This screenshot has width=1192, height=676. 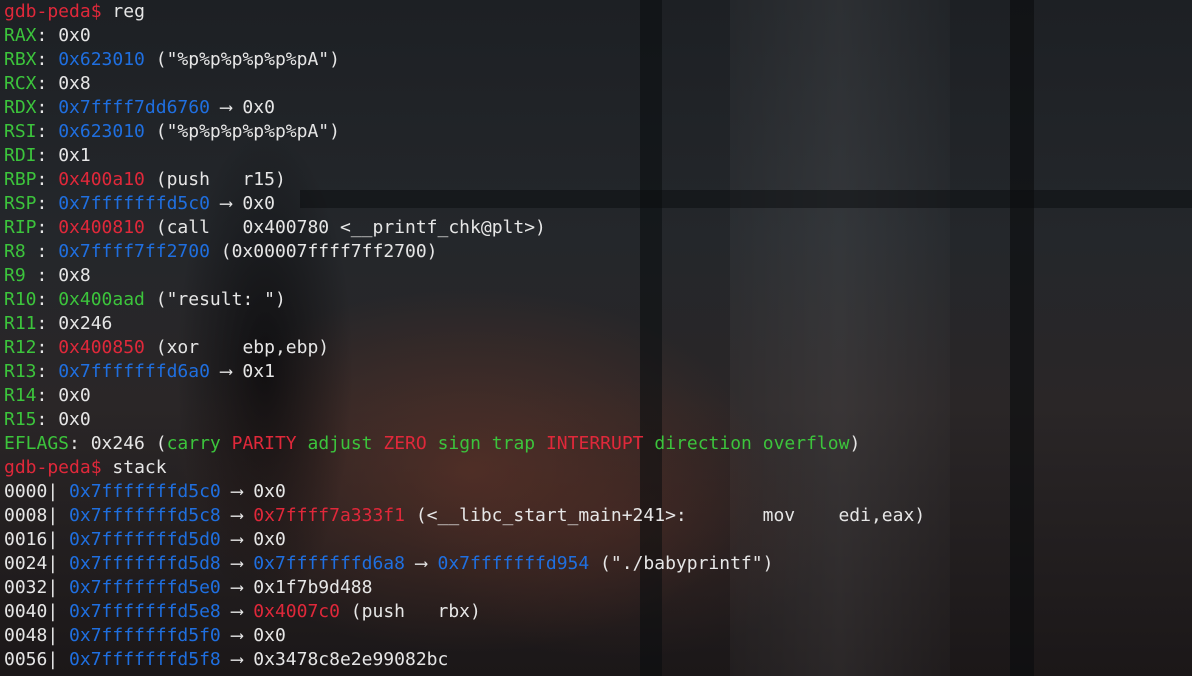 I want to click on register-row: RBX: 0x623010 ("%p%p%p%p%p%pA"), so click(x=598, y=60).